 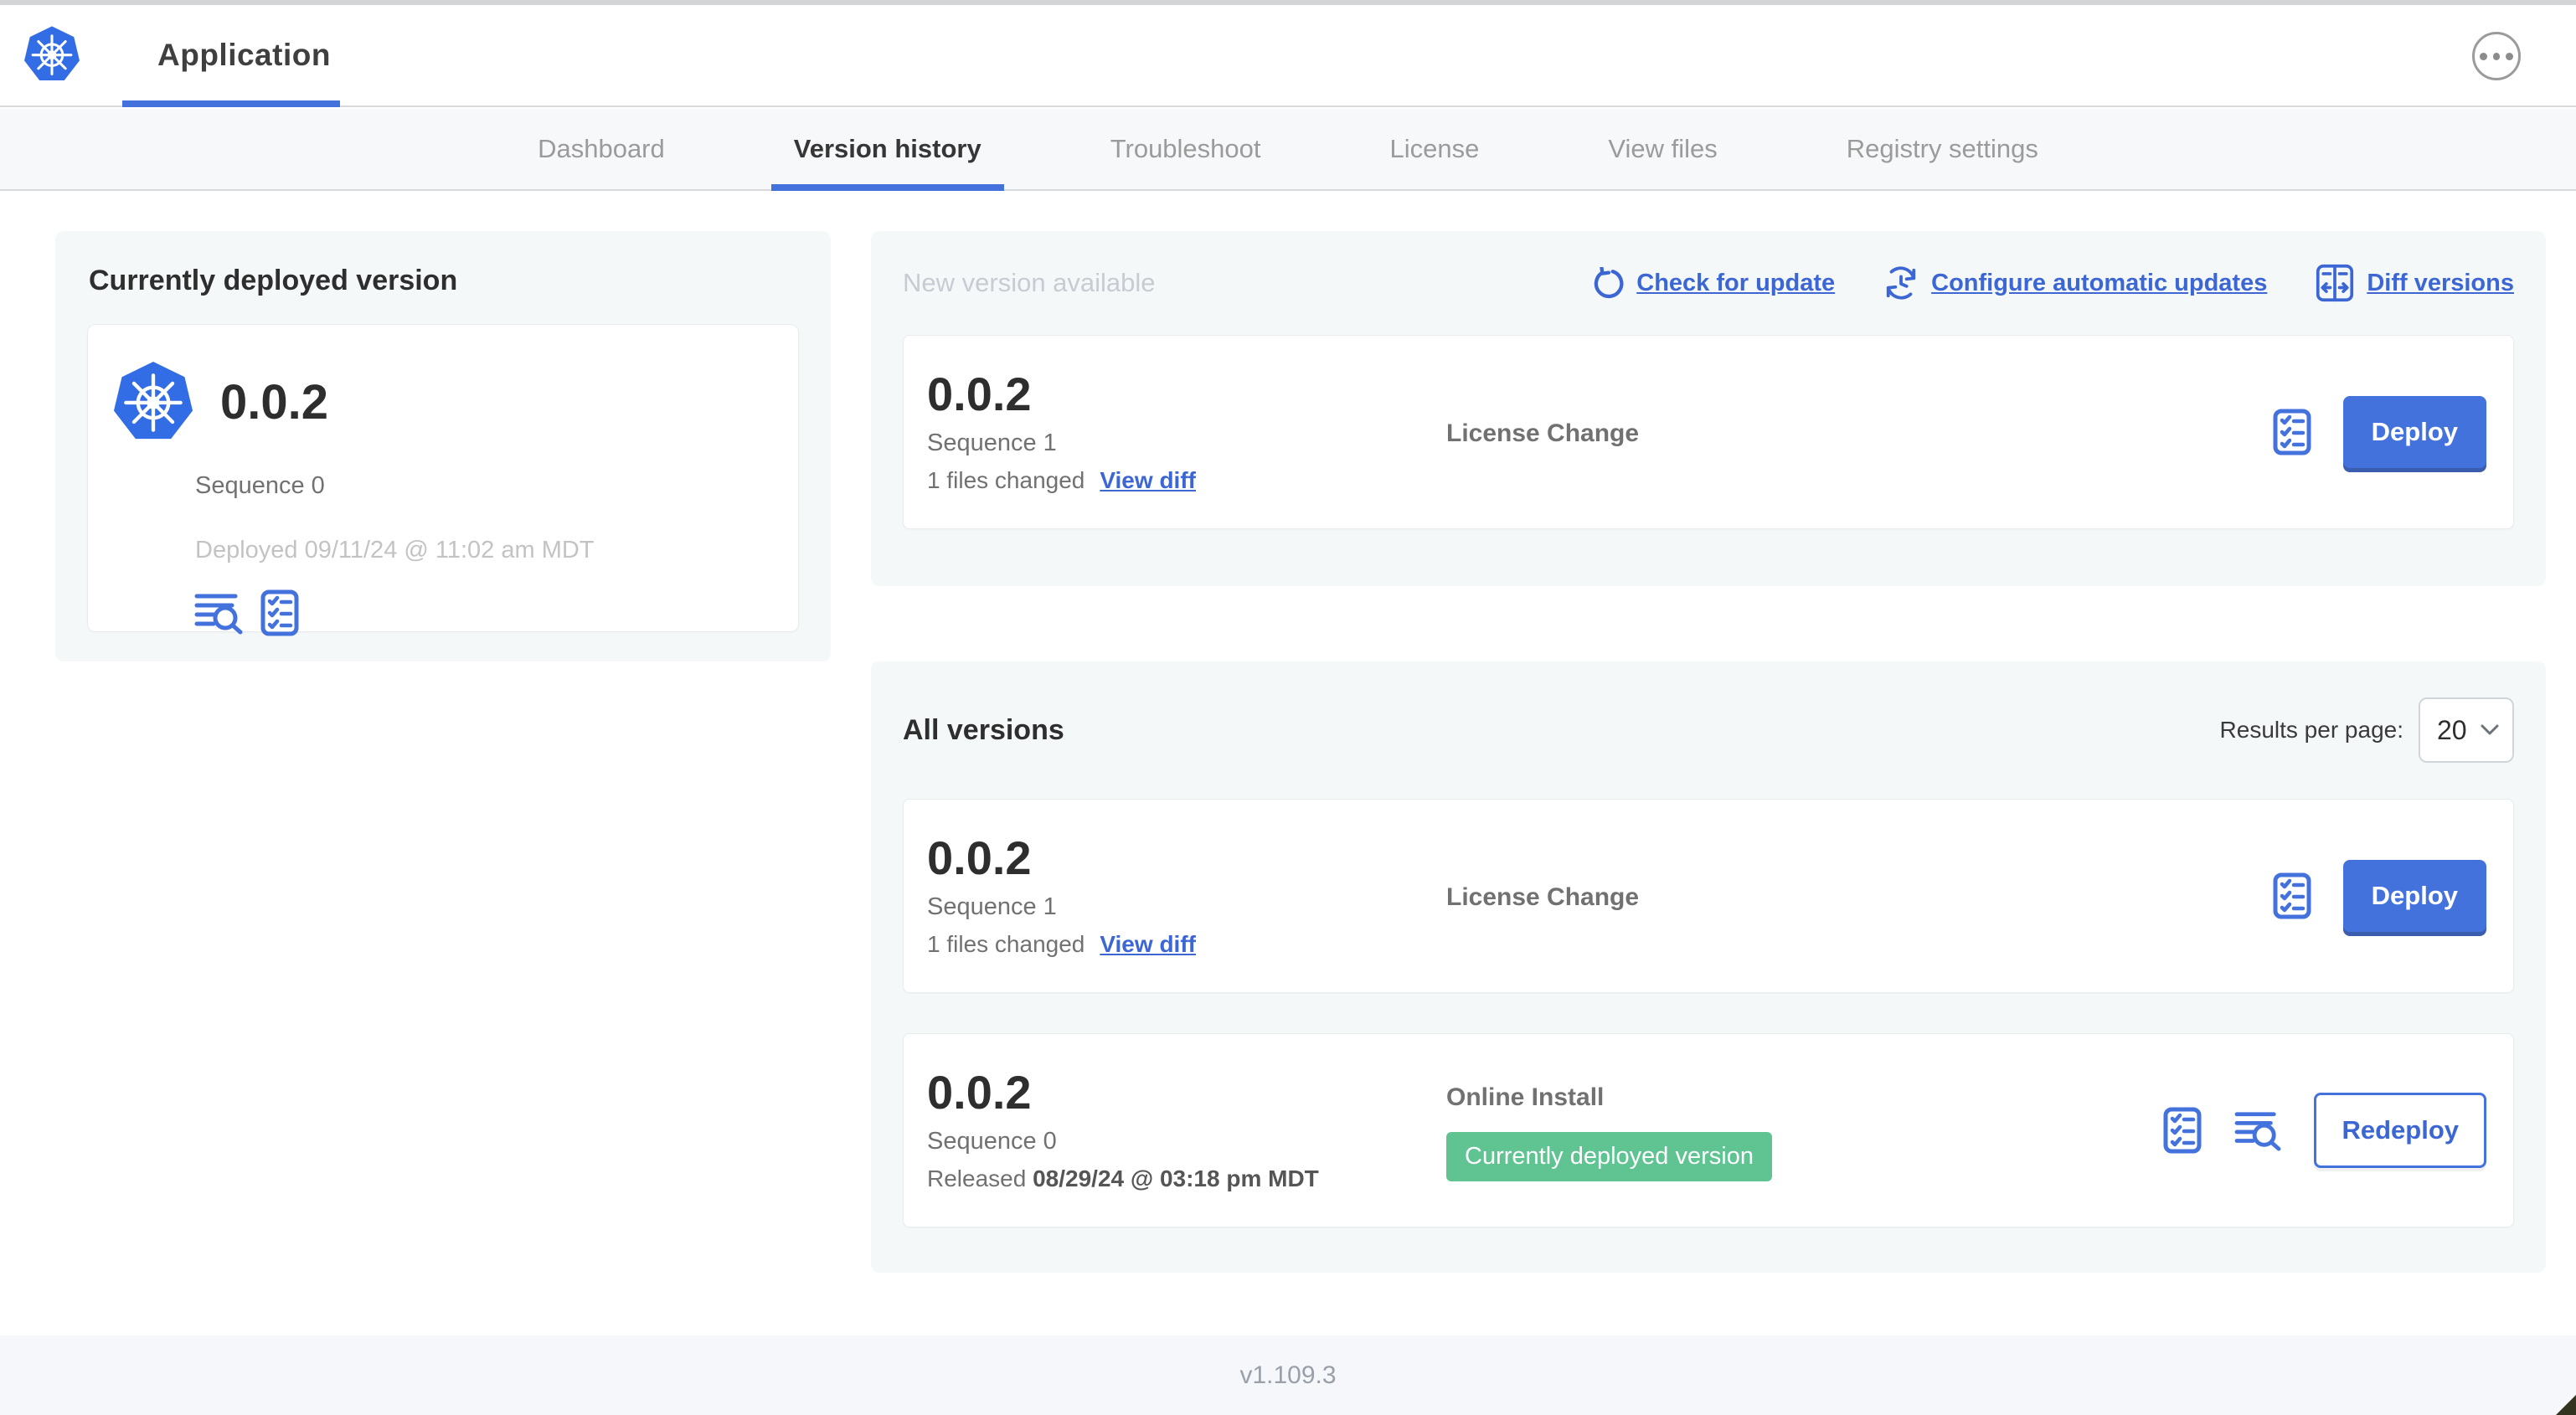 What do you see at coordinates (601, 149) in the screenshot?
I see `tab-dashboard: Dashboard` at bounding box center [601, 149].